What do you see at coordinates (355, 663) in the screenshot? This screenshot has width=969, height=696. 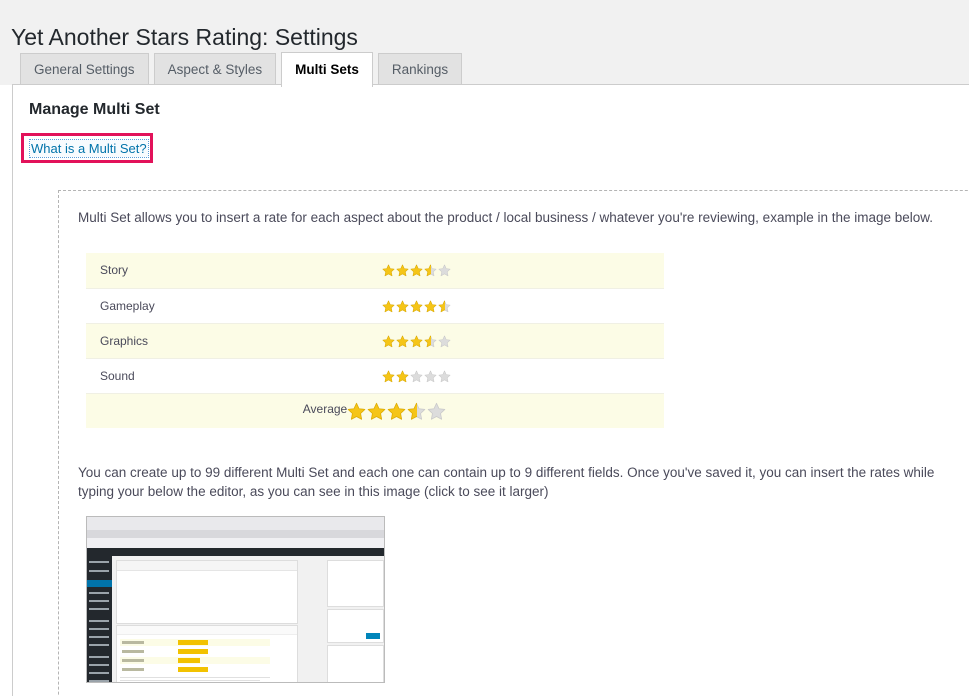 I see `thumb-categories-box` at bounding box center [355, 663].